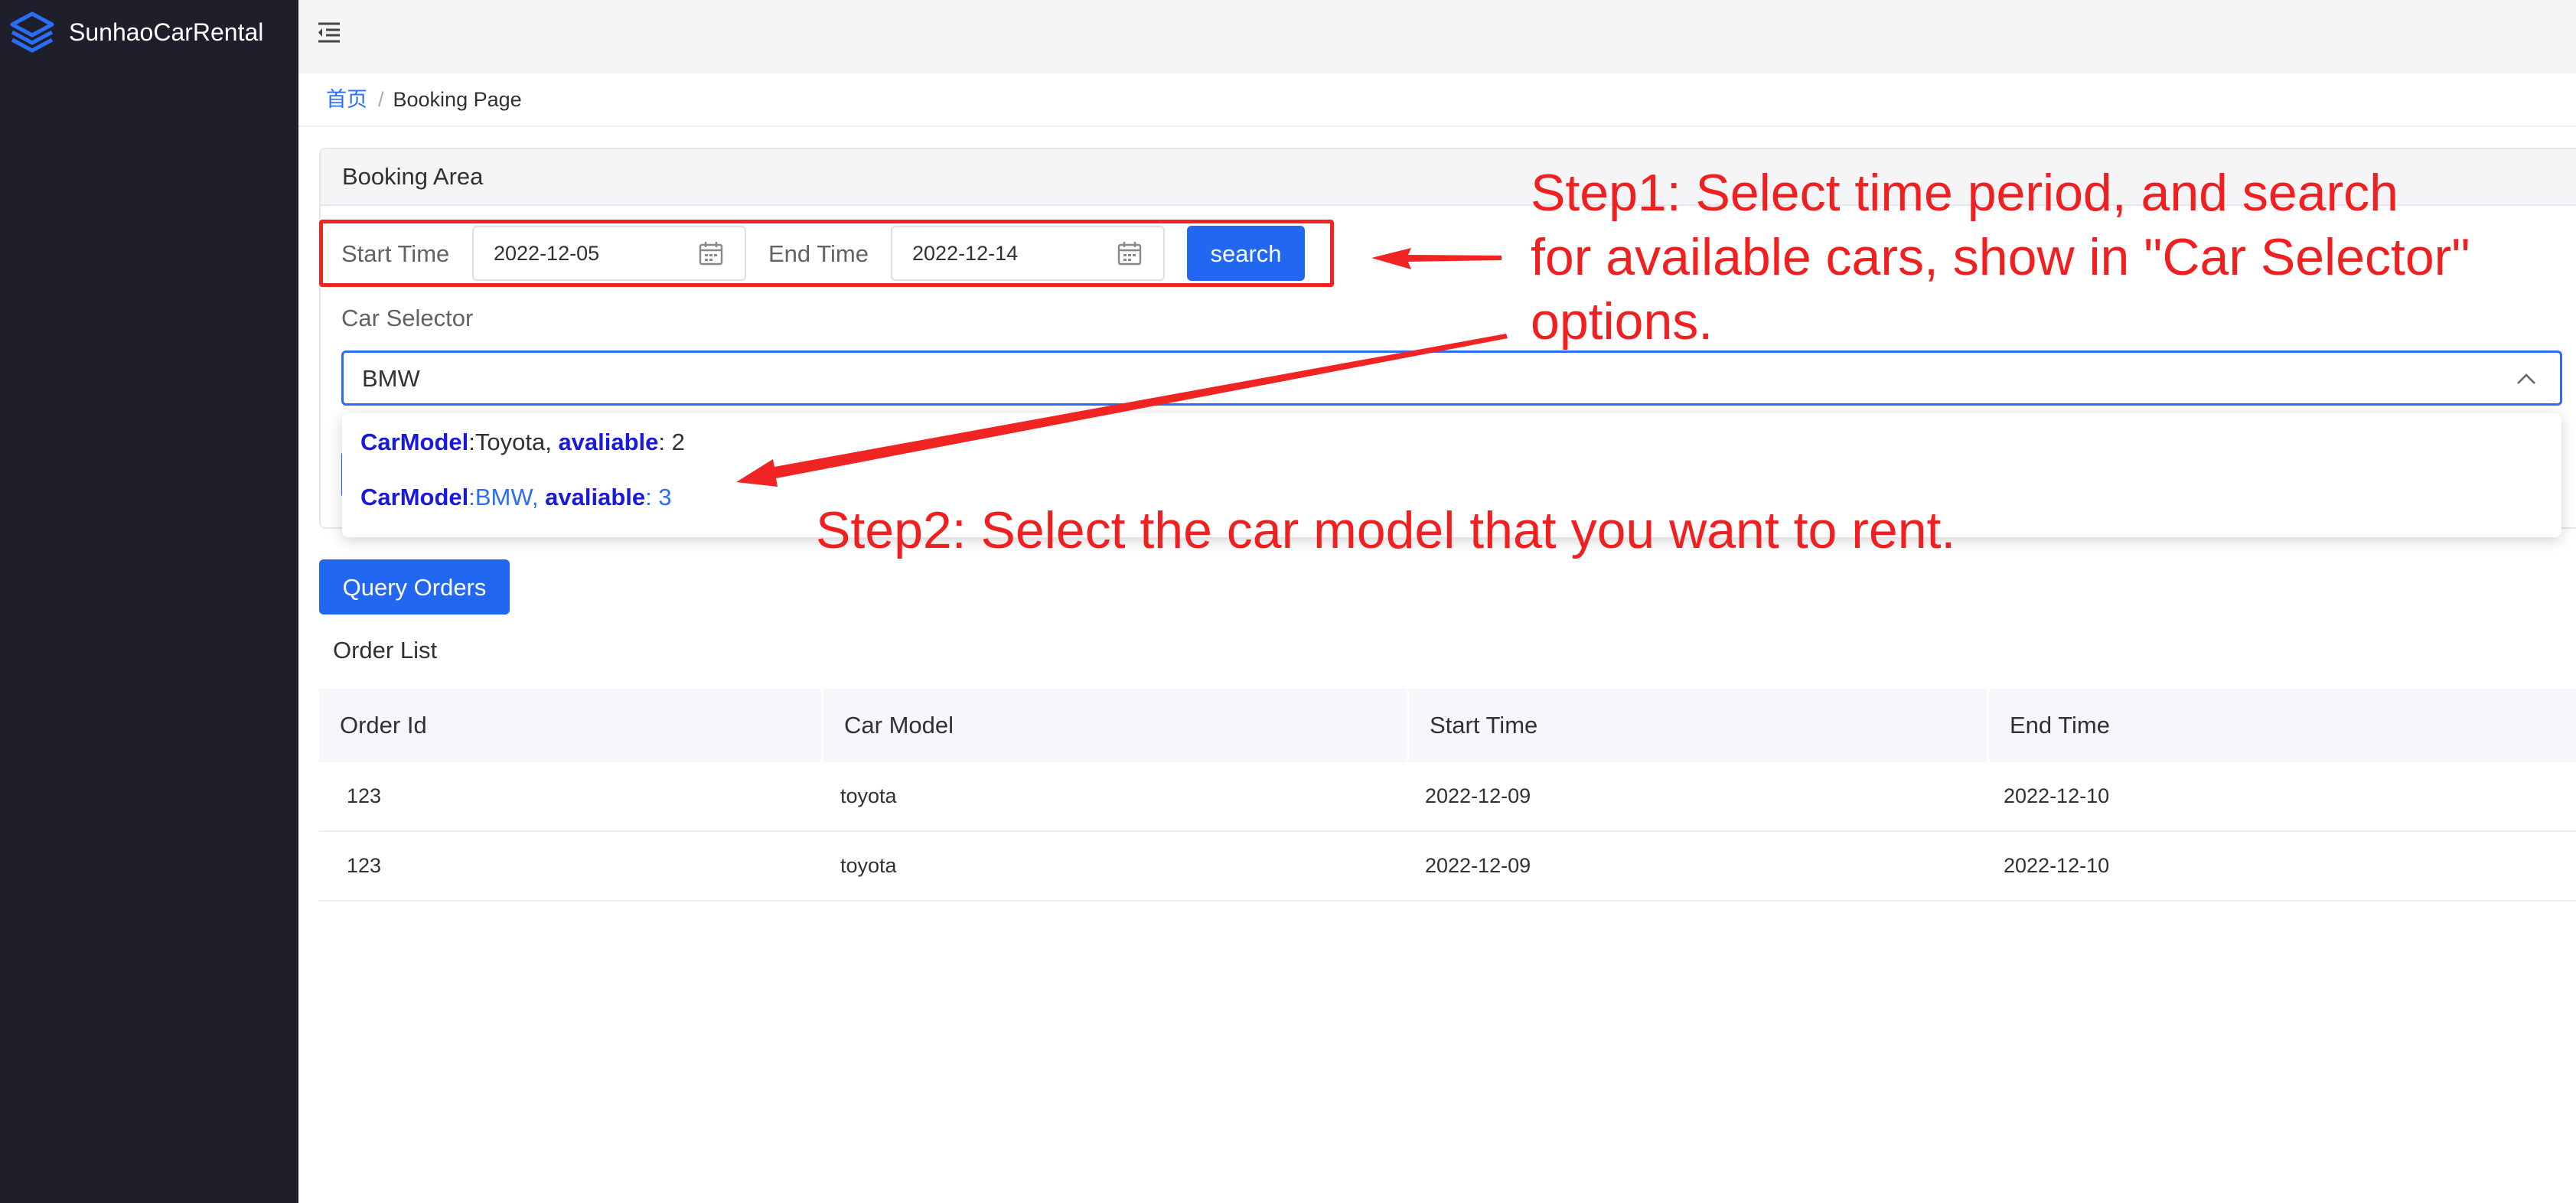 Image resolution: width=2576 pixels, height=1203 pixels. I want to click on chevron-up-icon, so click(2526, 379).